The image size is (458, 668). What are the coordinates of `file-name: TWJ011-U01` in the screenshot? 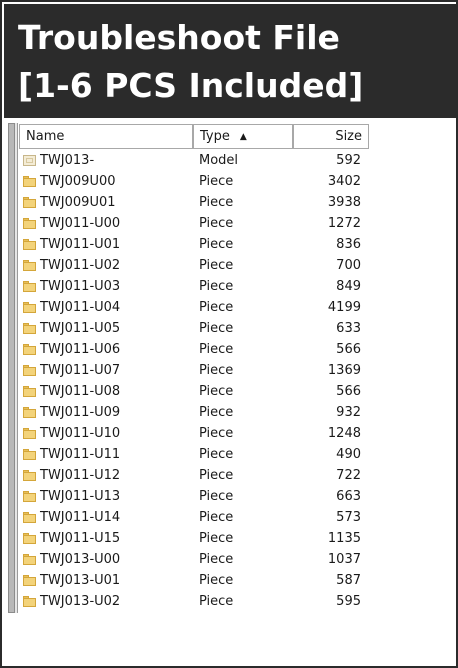 It's located at (80, 244).